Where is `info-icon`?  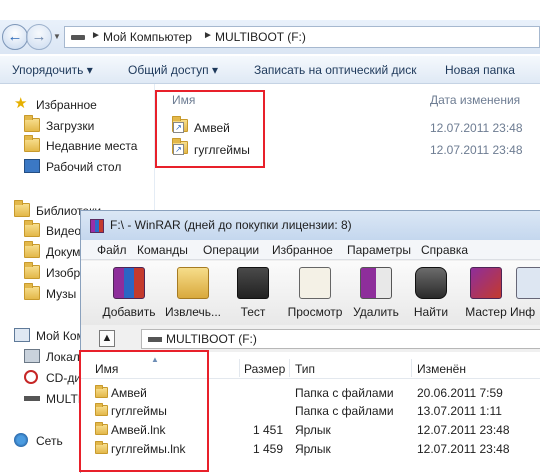 info-icon is located at coordinates (528, 283).